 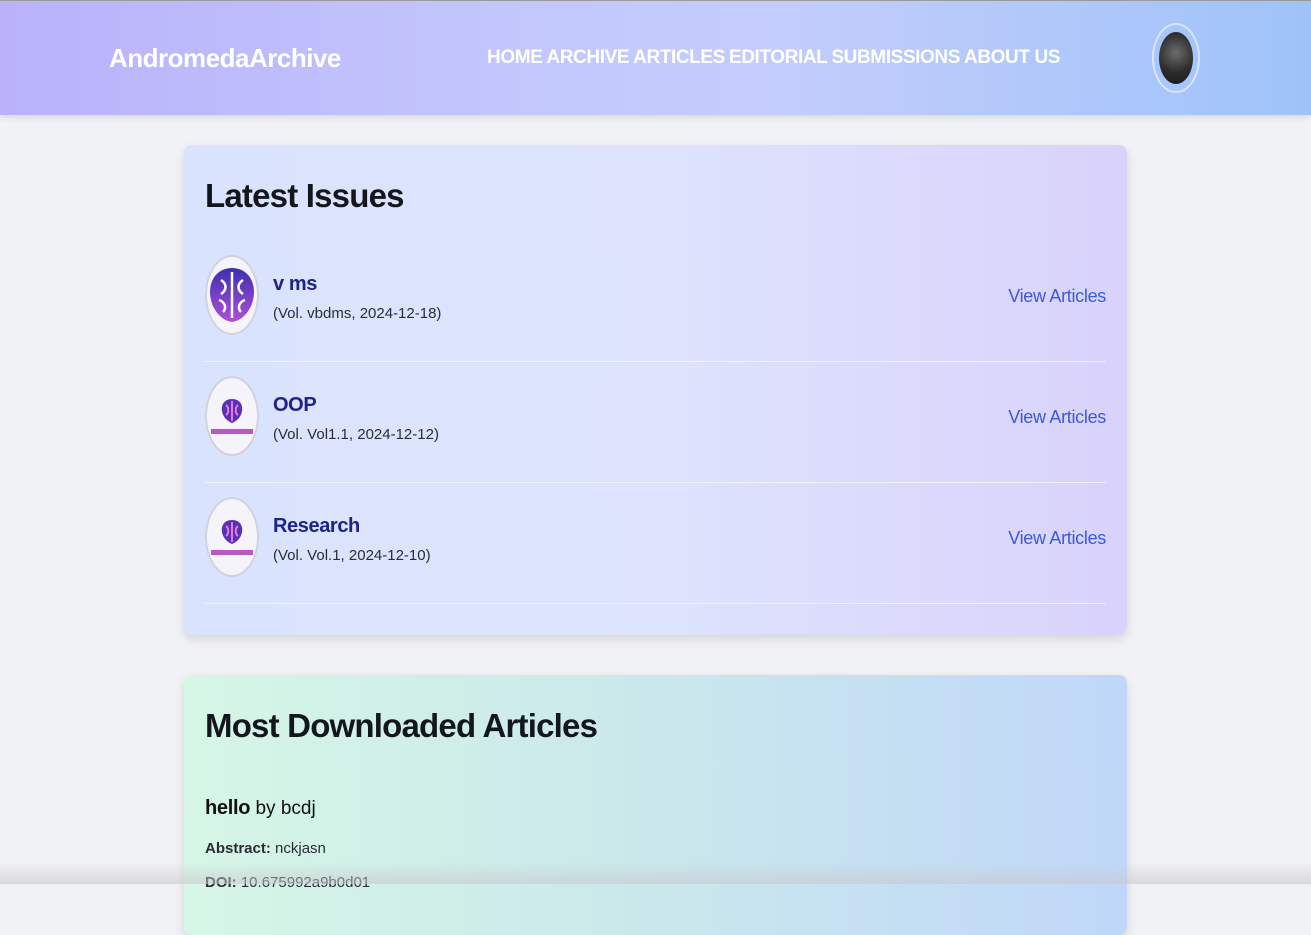 What do you see at coordinates (679, 58) in the screenshot?
I see `nav-articles: ARTICLES` at bounding box center [679, 58].